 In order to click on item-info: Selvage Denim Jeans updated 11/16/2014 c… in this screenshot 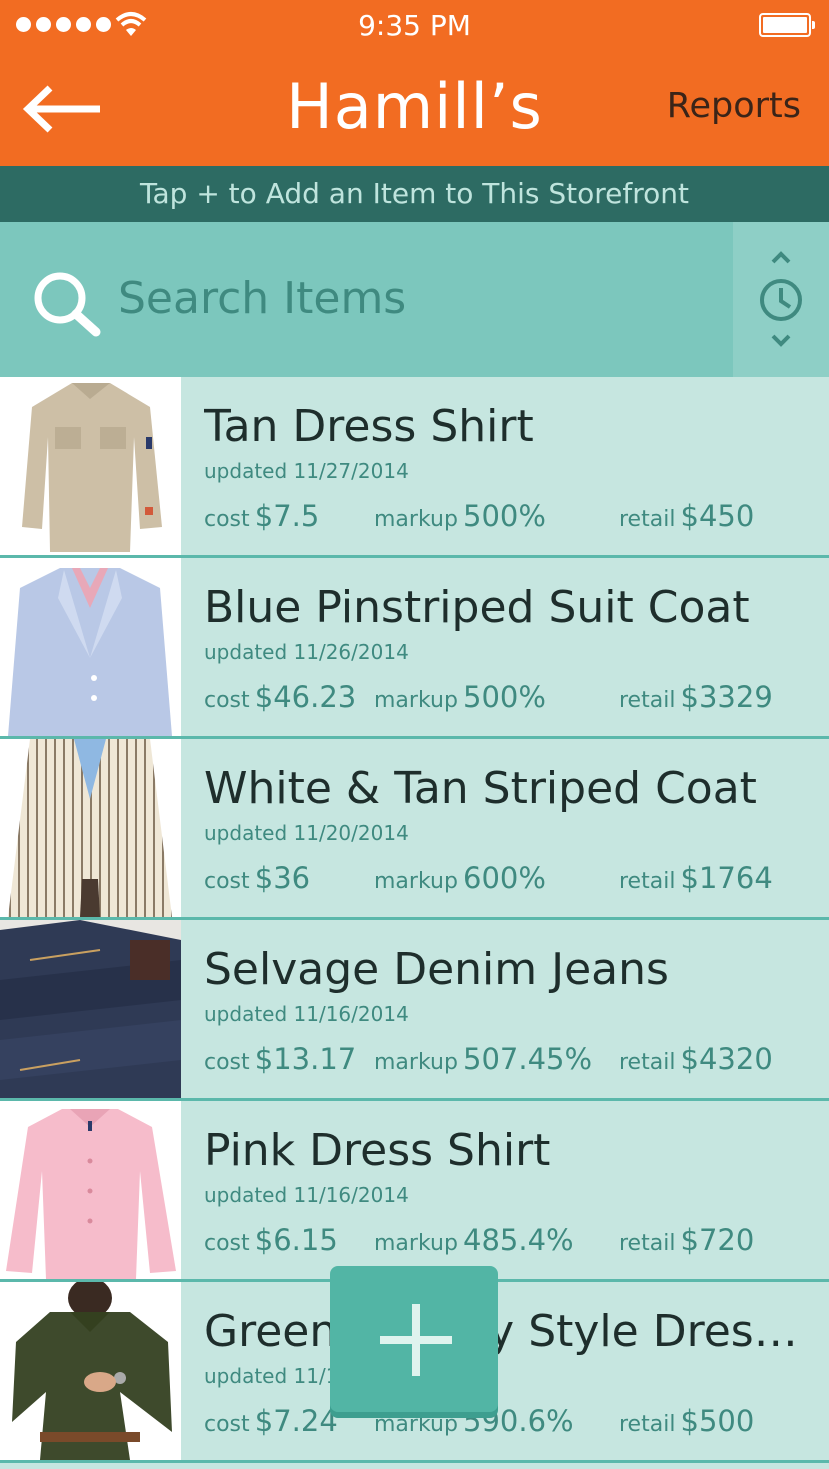, I will do `click(516, 1009)`.